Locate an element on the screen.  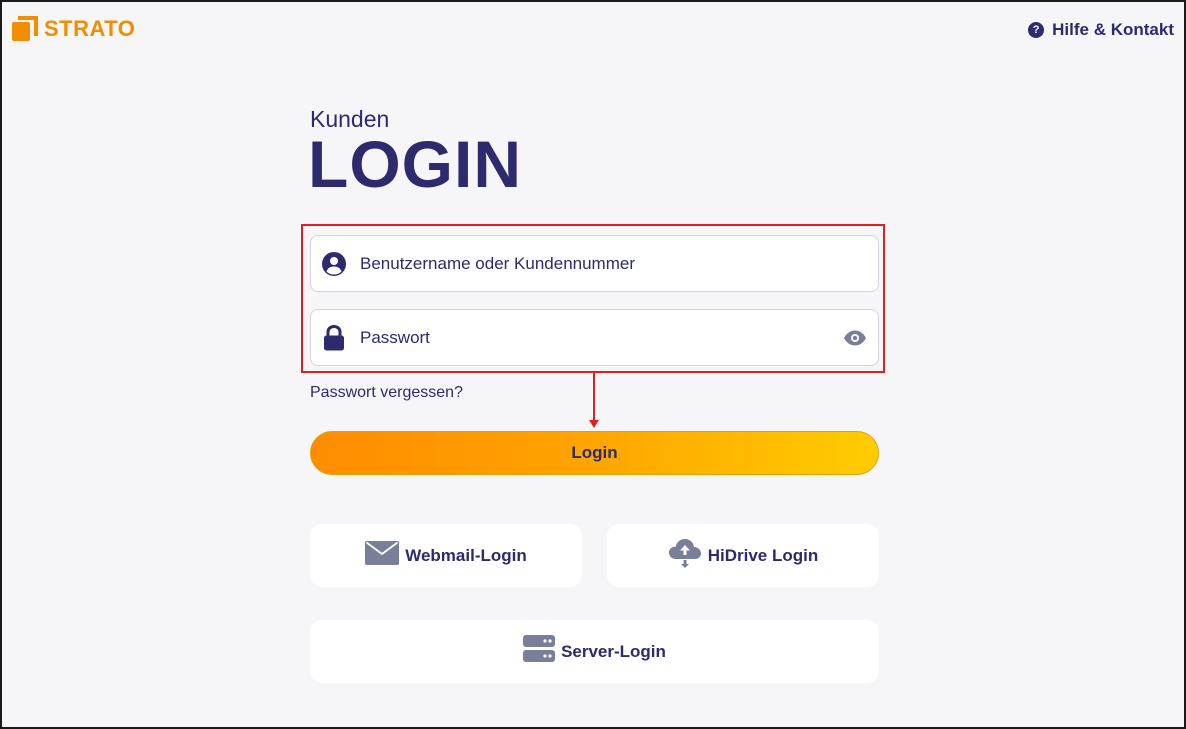
help-contact-link: ? Hilfe & Kontakt is located at coordinates (1101, 30).